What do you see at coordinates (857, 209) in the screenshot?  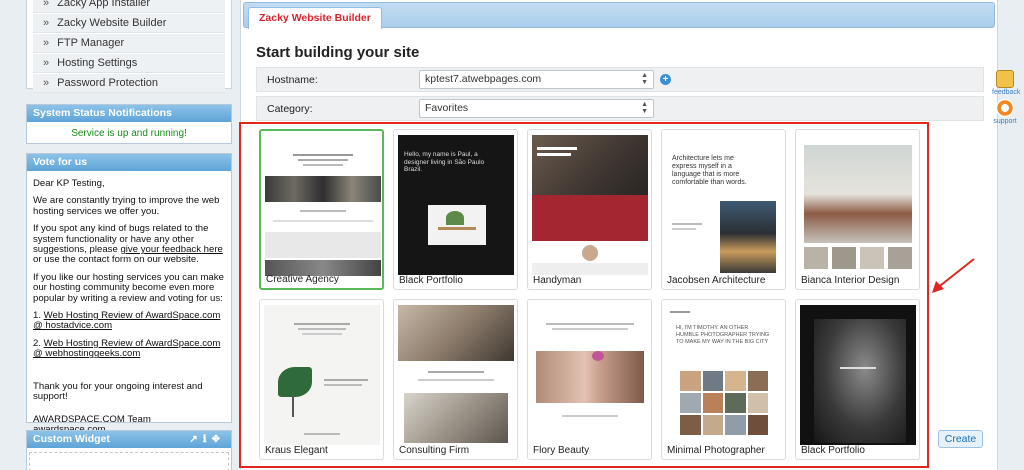 I see `template-card-bianca-interior-design: Bianca Interior Design` at bounding box center [857, 209].